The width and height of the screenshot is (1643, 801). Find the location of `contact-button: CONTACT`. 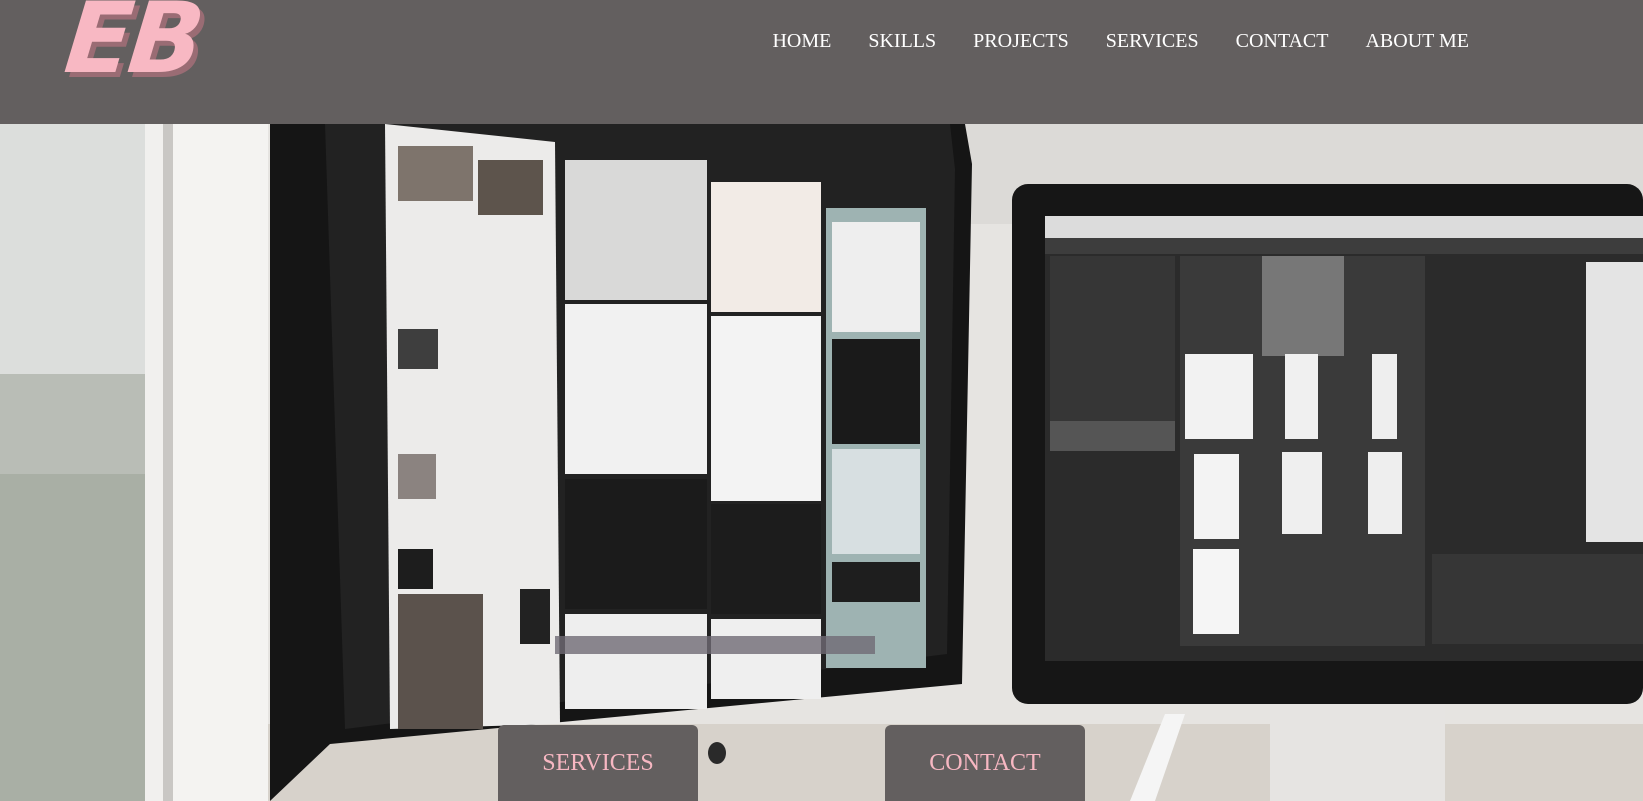

contact-button: CONTACT is located at coordinates (985, 763).